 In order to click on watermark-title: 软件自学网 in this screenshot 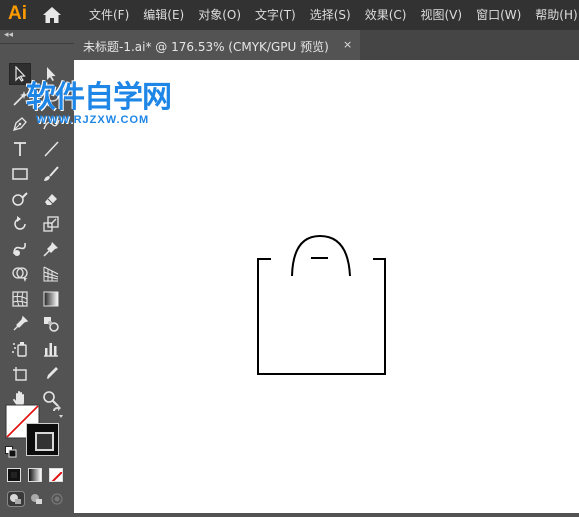, I will do `click(99, 97)`.